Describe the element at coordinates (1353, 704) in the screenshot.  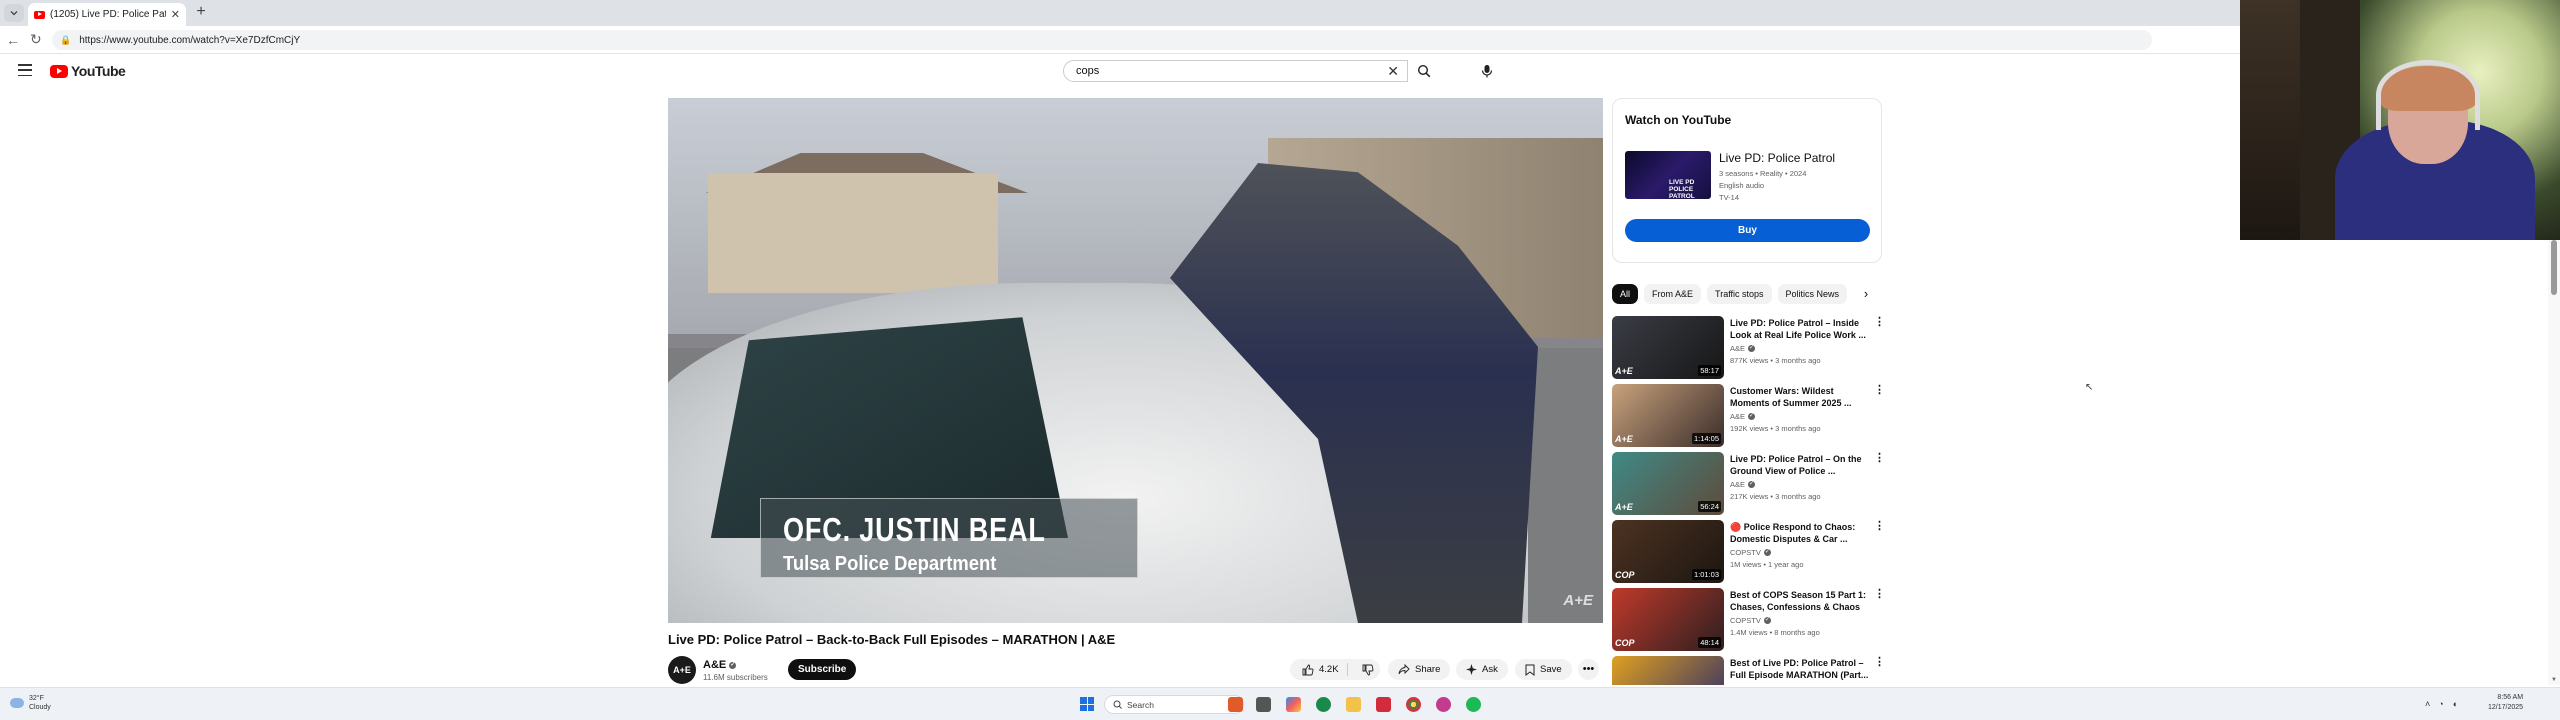
I see `file-explorer-icon` at that location.